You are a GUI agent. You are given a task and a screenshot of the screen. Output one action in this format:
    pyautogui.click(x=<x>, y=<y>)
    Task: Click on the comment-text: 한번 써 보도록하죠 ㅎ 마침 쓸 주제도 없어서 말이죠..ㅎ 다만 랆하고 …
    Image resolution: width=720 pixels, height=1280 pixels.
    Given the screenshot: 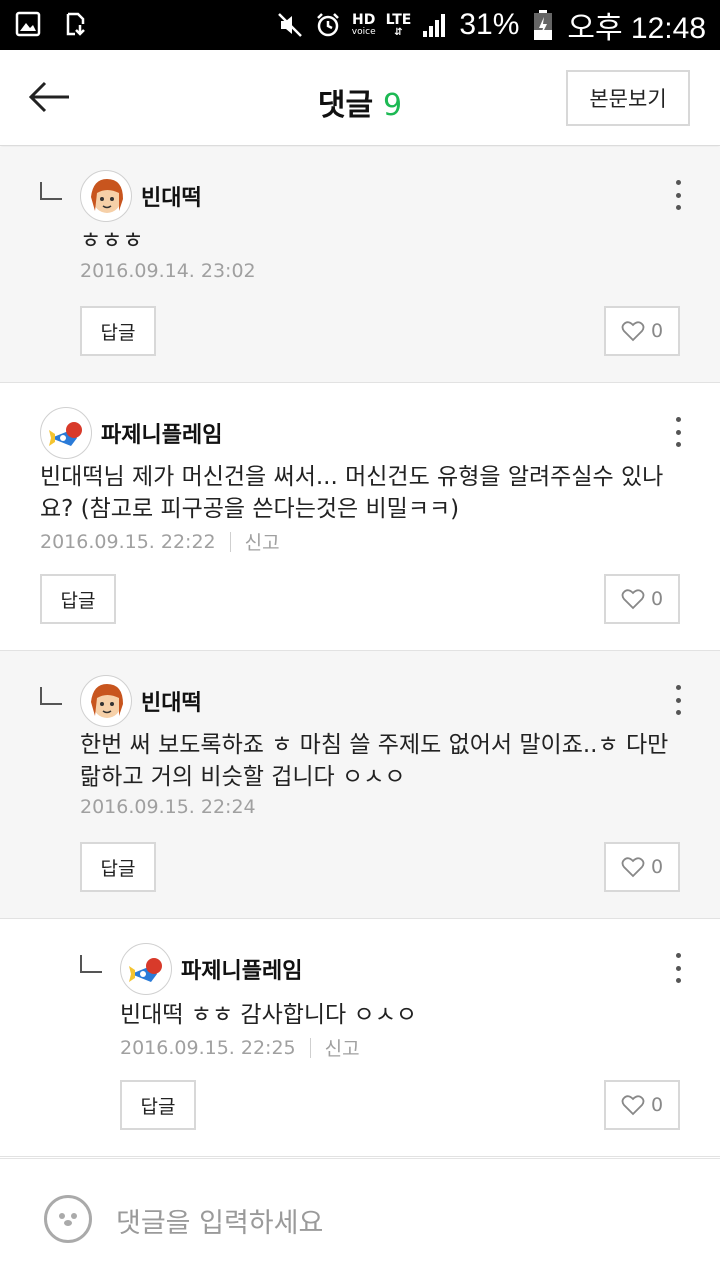 What is the action you would take?
    pyautogui.click(x=374, y=761)
    